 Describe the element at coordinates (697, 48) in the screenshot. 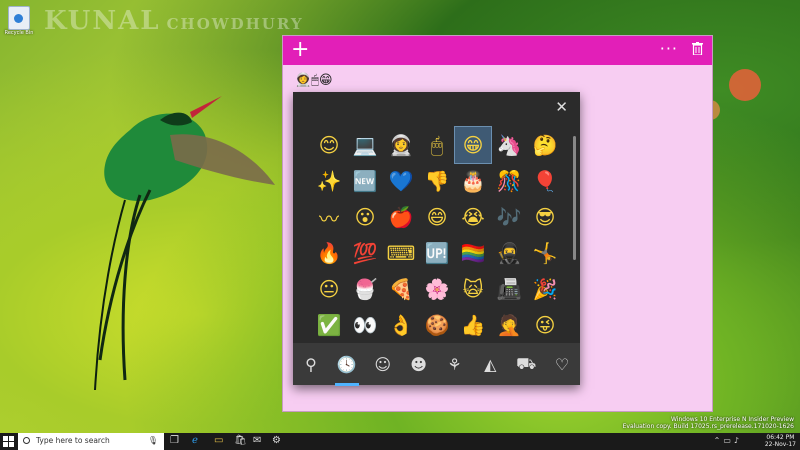

I see `delete-note-trash-icon` at that location.